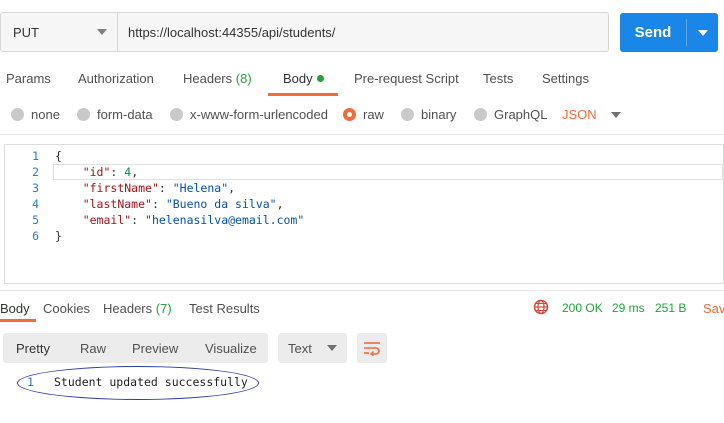 Image resolution: width=724 pixels, height=423 pixels. I want to click on tab-params: Params, so click(28, 78).